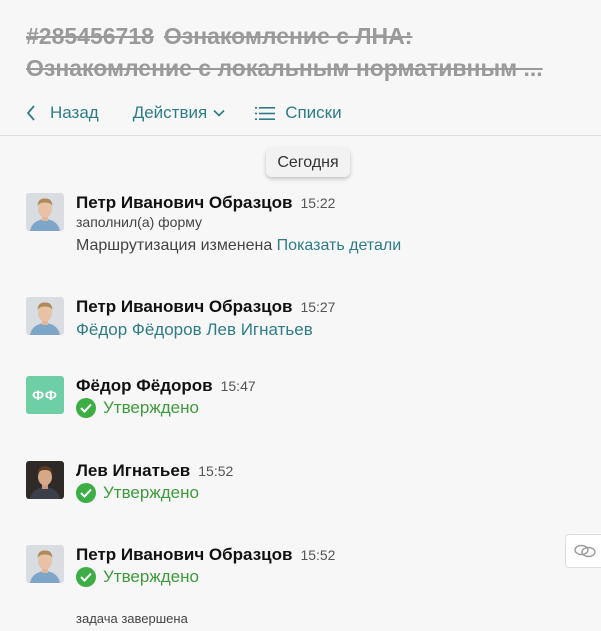 This screenshot has height=631, width=601. I want to click on assignees-list: Фёдор Фёдоров Лев Игнатьев, so click(331, 330).